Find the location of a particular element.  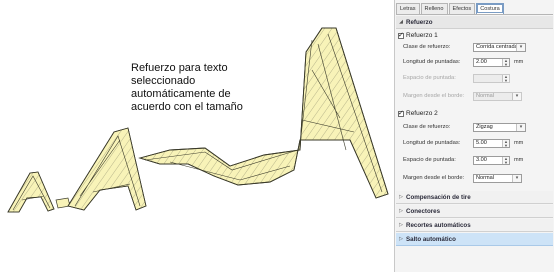

section-salto-header: ▷ Salto automático is located at coordinates (474, 239).